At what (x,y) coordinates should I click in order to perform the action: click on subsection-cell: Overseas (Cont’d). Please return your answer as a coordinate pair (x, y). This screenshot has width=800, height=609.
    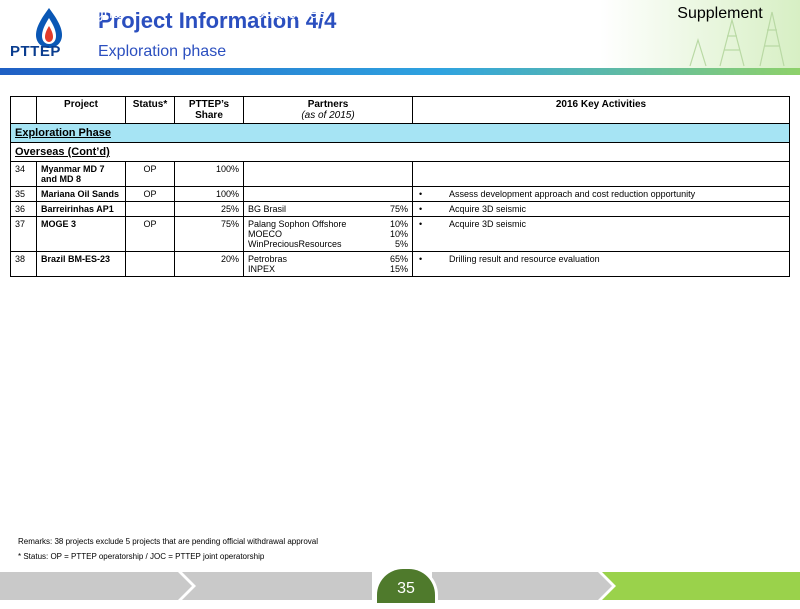
    Looking at the image, I should click on (400, 152).